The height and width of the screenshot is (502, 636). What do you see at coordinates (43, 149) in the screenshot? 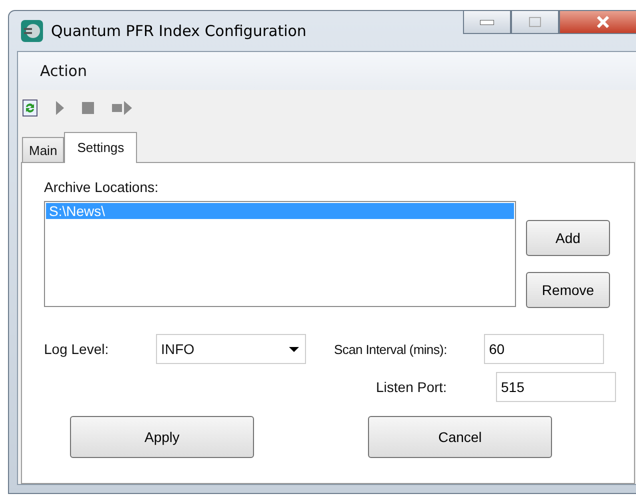
I see `tab: Main` at bounding box center [43, 149].